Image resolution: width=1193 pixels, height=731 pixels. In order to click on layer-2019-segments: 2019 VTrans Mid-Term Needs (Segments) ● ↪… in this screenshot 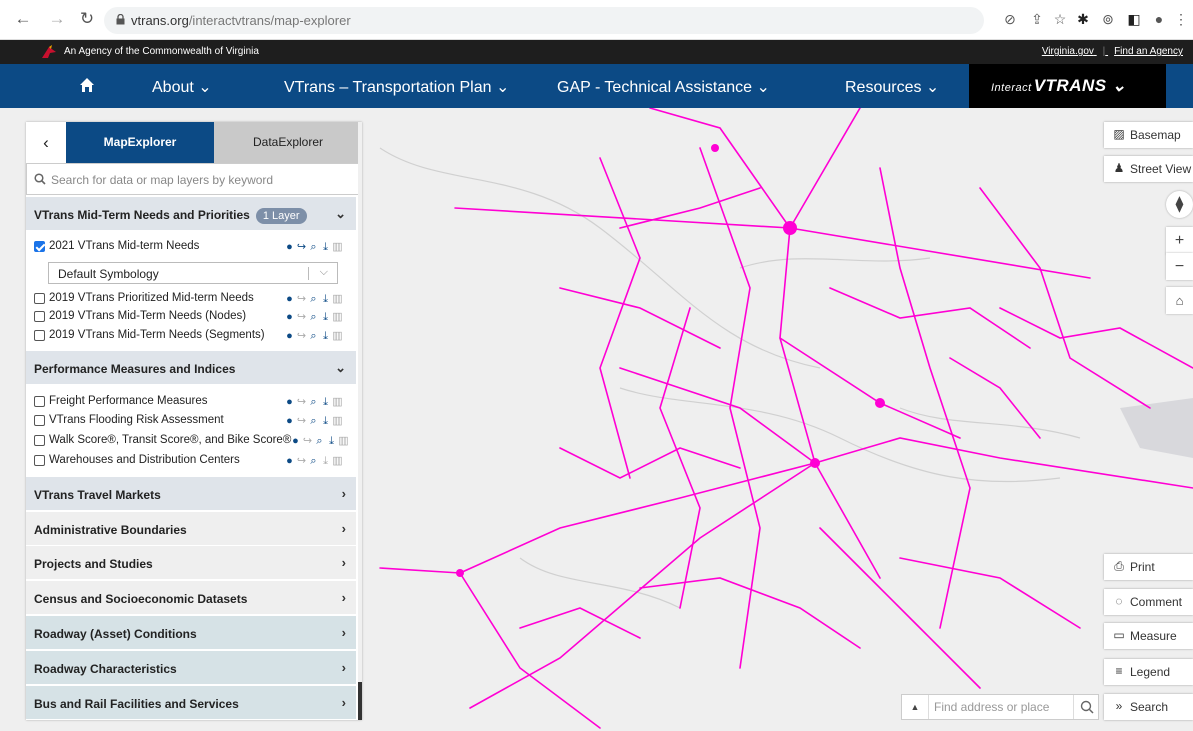, I will do `click(194, 336)`.